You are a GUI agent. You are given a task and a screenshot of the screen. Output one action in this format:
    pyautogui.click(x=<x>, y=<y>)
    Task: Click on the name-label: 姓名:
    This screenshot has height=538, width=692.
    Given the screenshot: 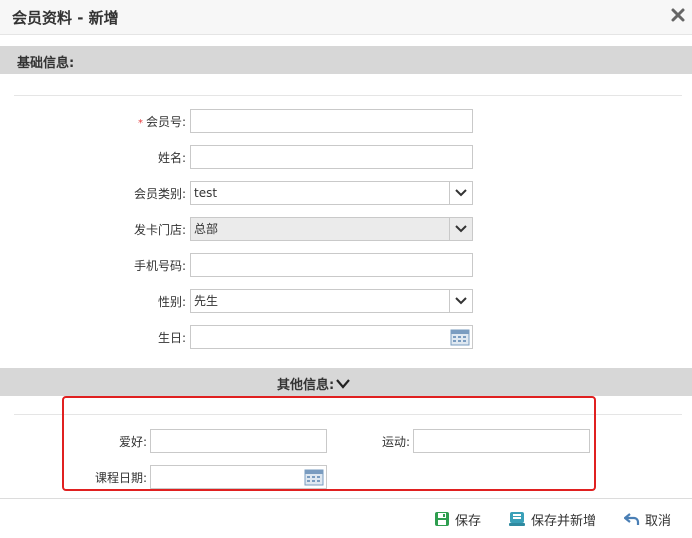 What is the action you would take?
    pyautogui.click(x=171, y=158)
    